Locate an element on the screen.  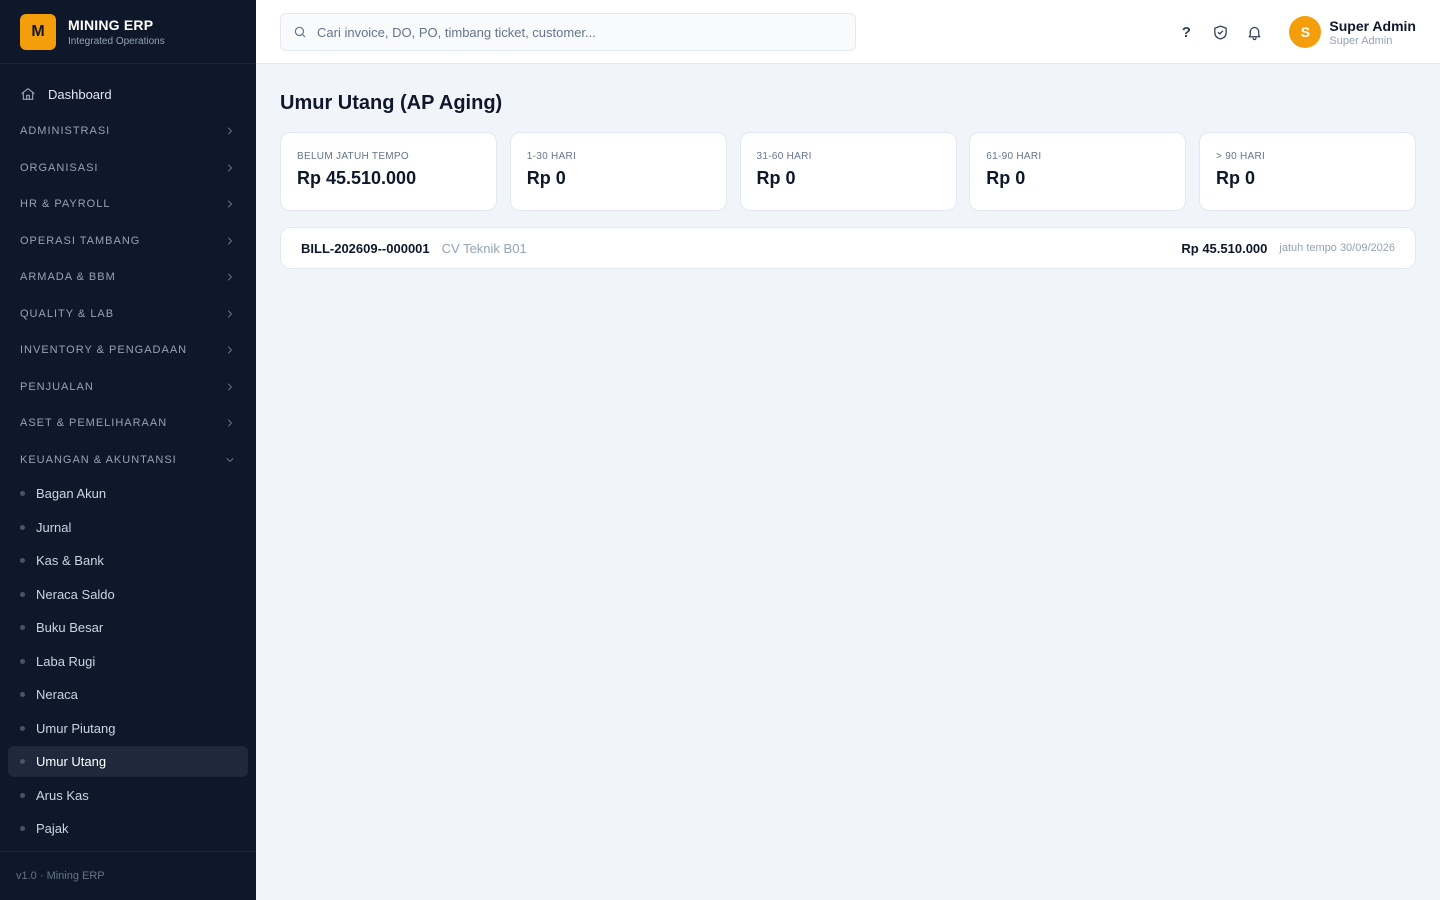
aging-card-not-due: BELUM JATUH TEMPO Rp 45.510.000 is located at coordinates (388, 171).